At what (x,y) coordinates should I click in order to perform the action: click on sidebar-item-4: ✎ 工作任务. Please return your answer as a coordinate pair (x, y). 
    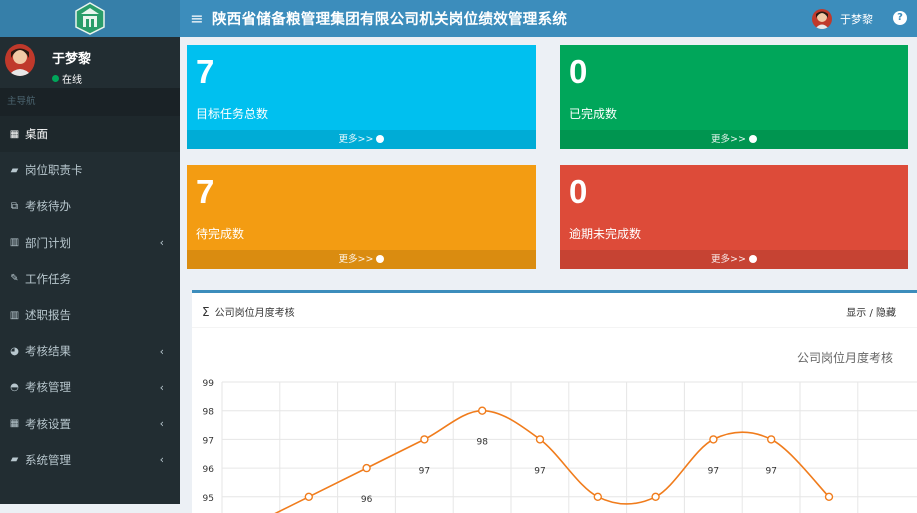
    Looking at the image, I should click on (90, 279).